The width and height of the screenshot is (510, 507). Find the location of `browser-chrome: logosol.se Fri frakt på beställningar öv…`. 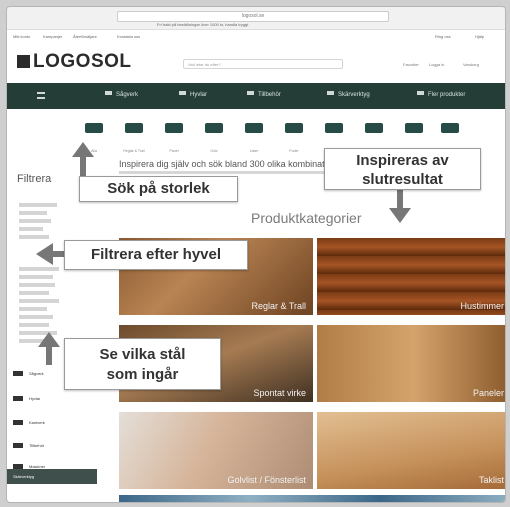

browser-chrome: logosol.se Fri frakt på beställningar öv… is located at coordinates (256, 18).